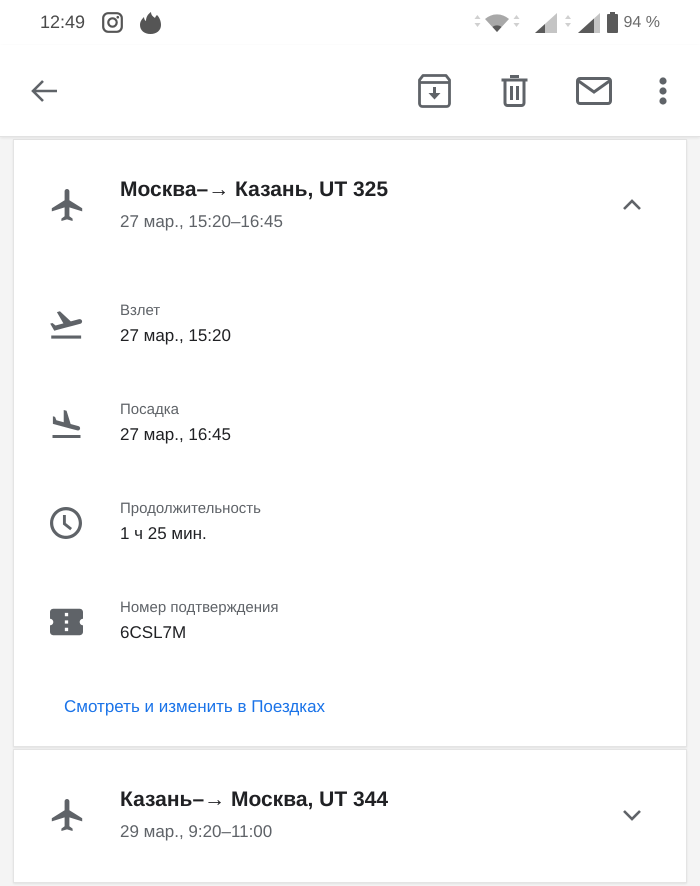 The height and width of the screenshot is (886, 700). What do you see at coordinates (163, 534) in the screenshot?
I see `detail-value: 1 ч 25 мин.` at bounding box center [163, 534].